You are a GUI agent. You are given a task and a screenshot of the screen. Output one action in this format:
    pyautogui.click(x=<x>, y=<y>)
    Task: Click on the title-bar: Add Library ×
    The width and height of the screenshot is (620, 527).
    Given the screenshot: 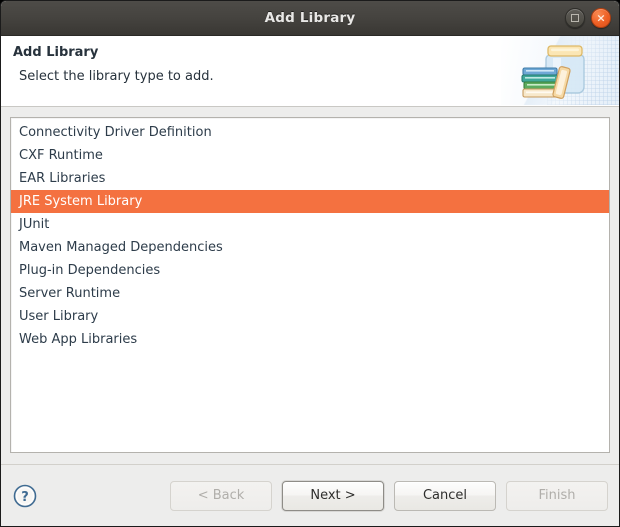 What is the action you would take?
    pyautogui.click(x=310, y=18)
    